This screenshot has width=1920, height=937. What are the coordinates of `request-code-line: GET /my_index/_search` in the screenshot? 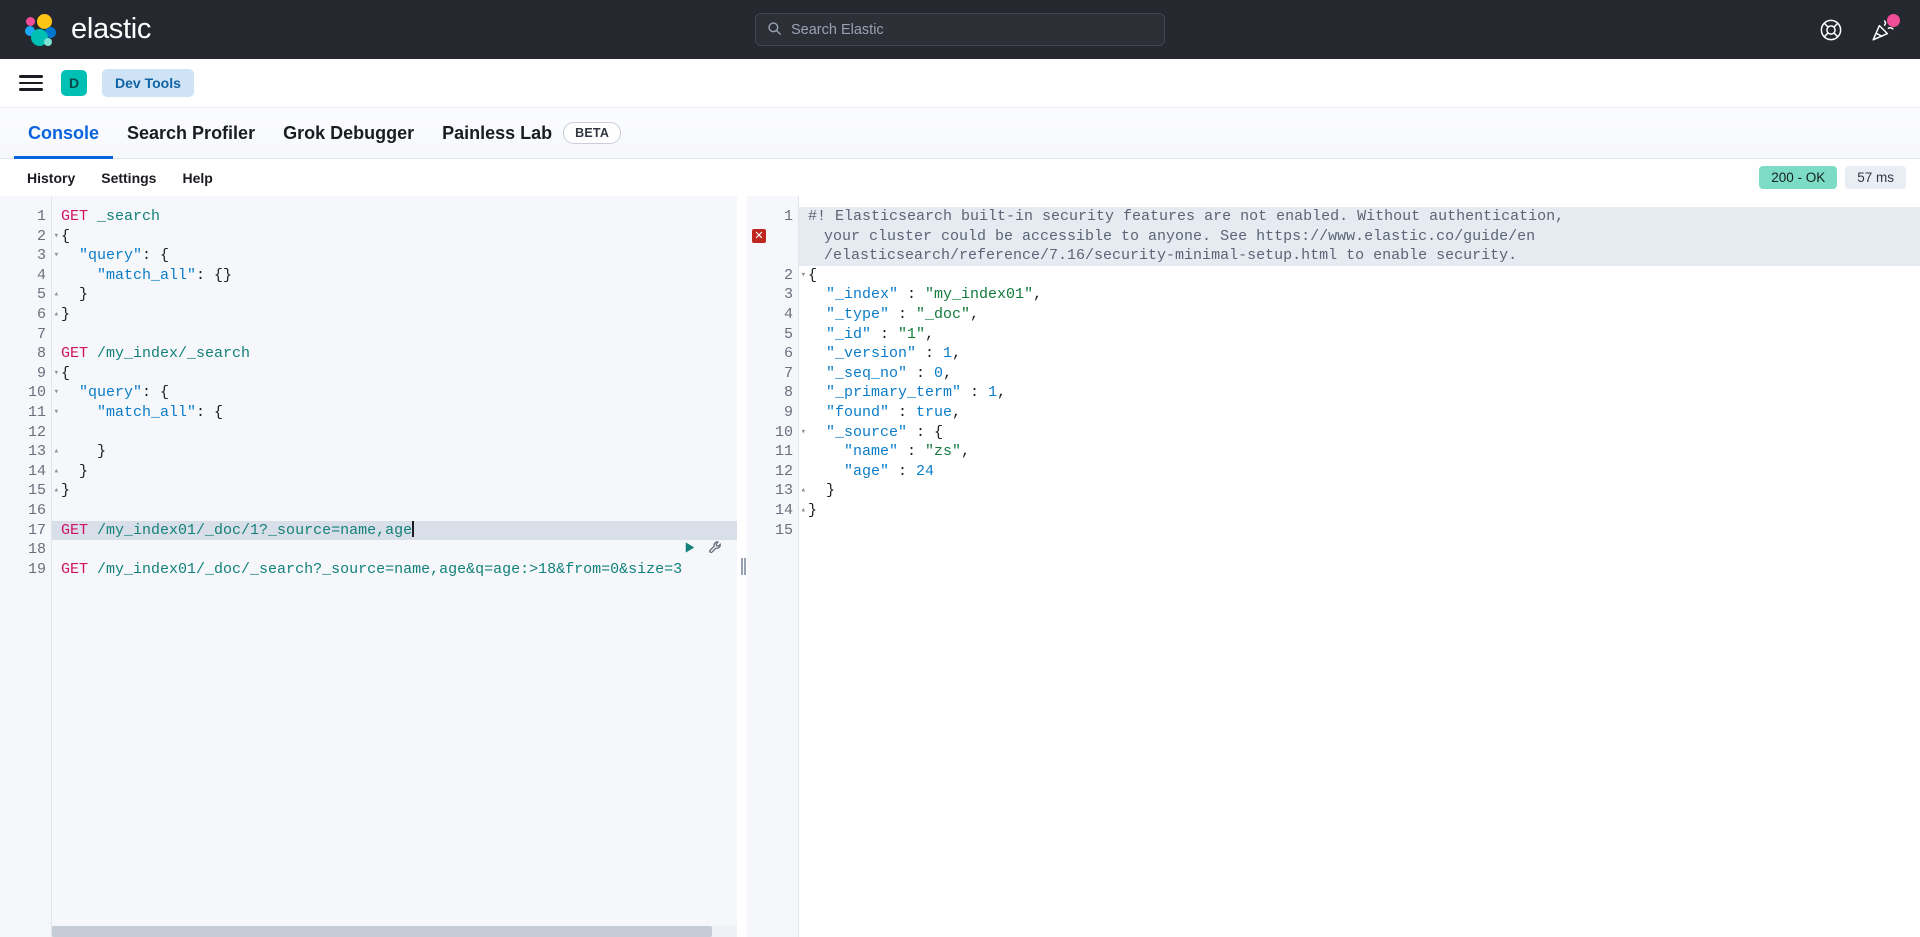 It's located at (394, 354).